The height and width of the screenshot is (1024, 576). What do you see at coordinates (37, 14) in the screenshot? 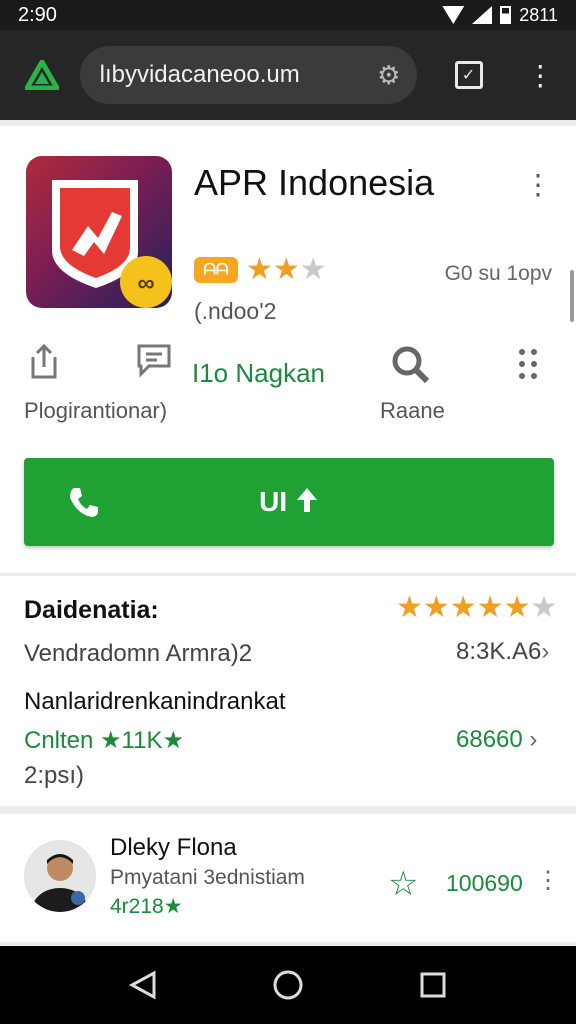
I see `status-time: 2:90` at bounding box center [37, 14].